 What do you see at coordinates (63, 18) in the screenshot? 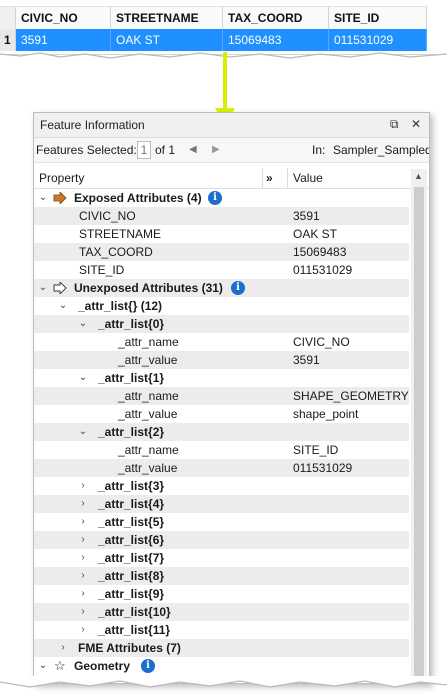
I see `column-header-civic-no: CIVIC_NO` at bounding box center [63, 18].